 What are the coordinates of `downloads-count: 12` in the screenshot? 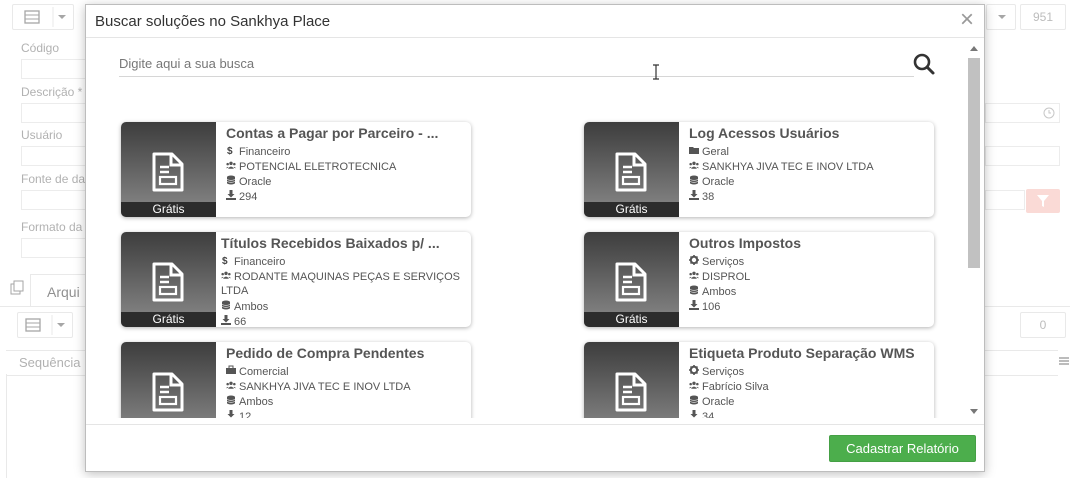 It's located at (245, 414).